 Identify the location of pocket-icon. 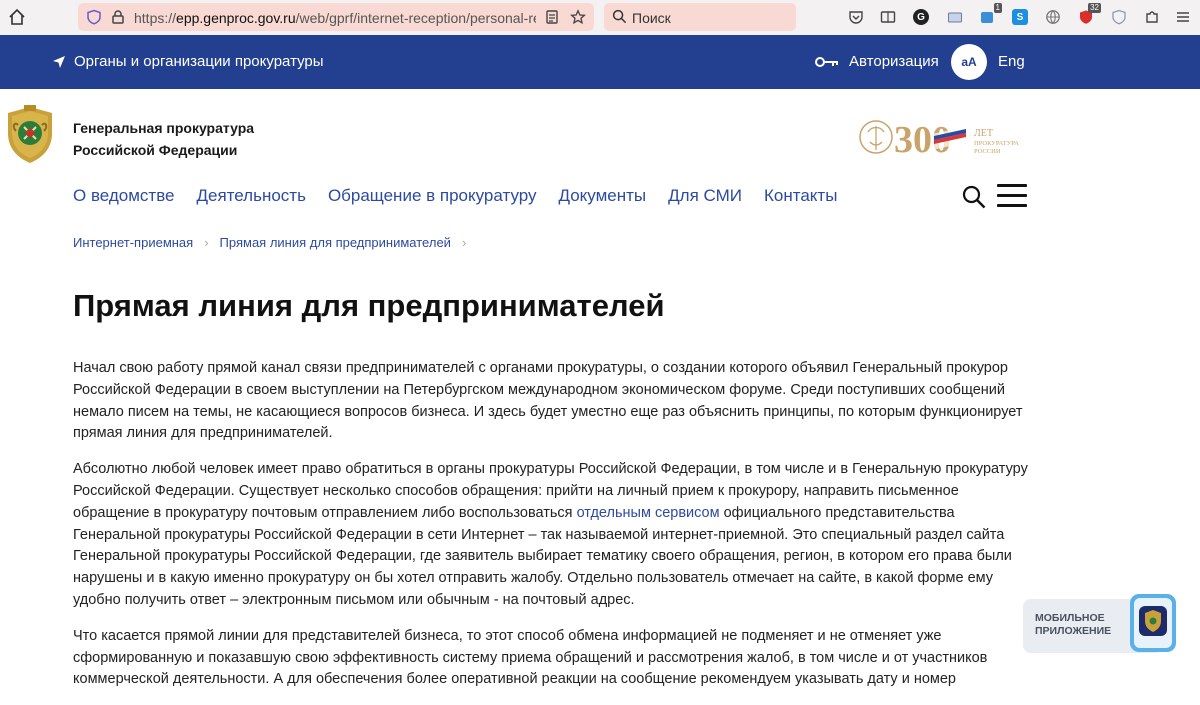
(856, 17).